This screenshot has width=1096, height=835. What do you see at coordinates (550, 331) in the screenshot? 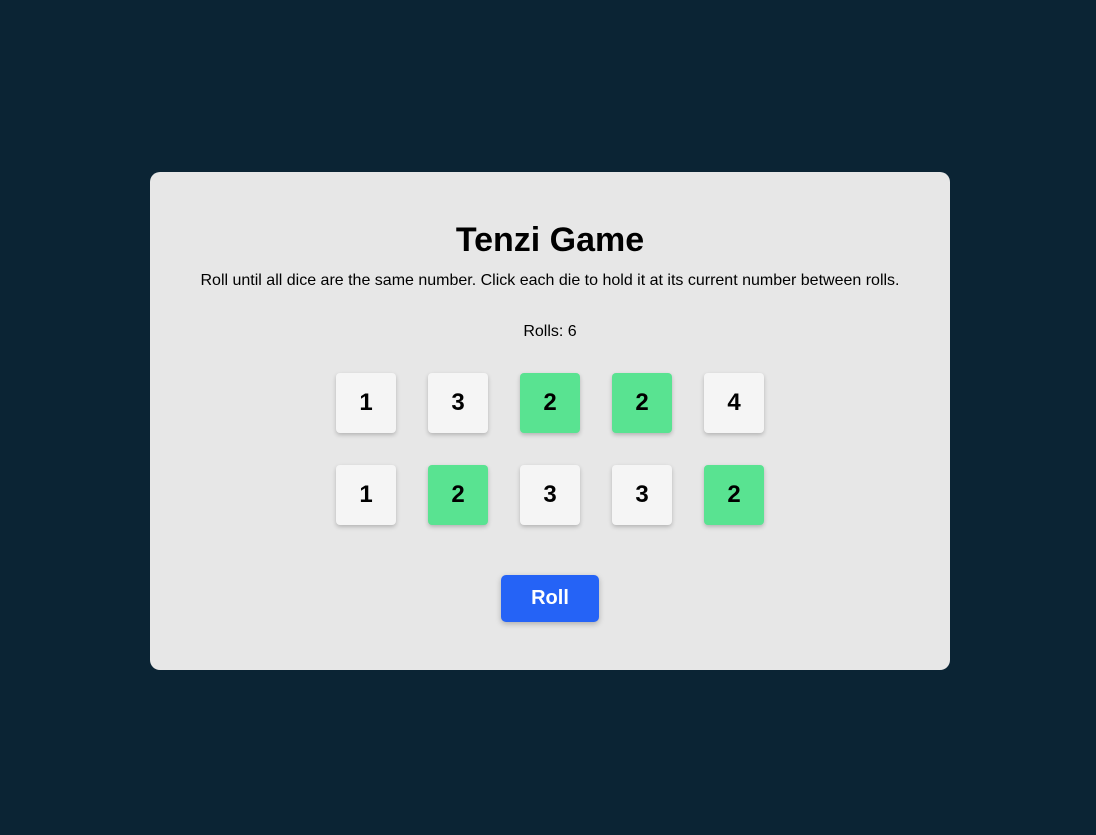
I see `rolls-counter: Rolls: 6` at bounding box center [550, 331].